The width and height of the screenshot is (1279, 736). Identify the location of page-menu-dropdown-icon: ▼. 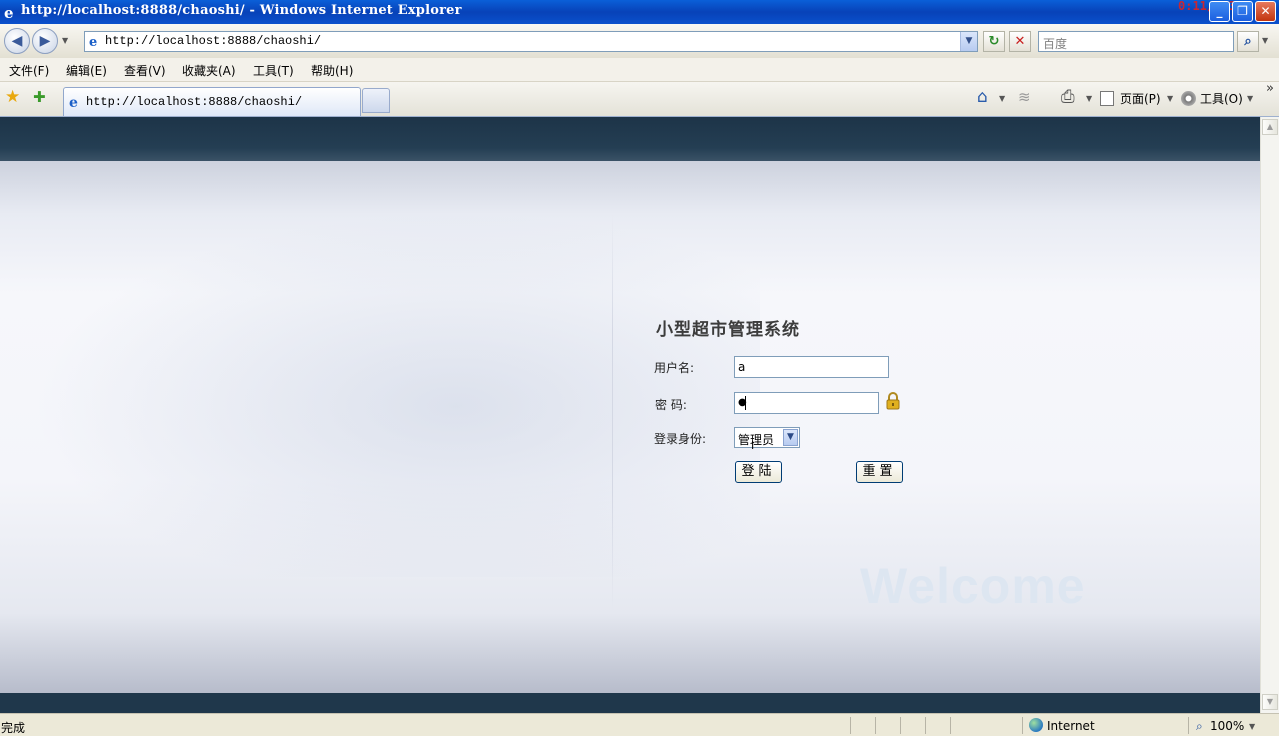
(1170, 98).